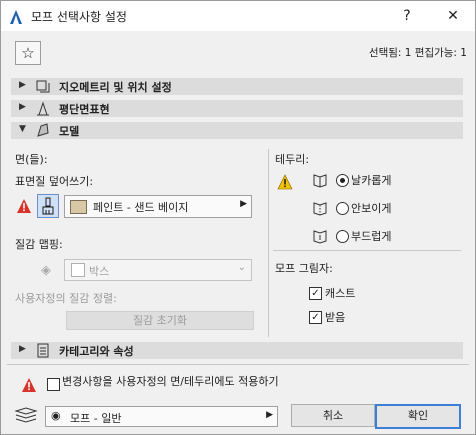  Describe the element at coordinates (315, 317) in the screenshot. I see `receive-shadow-checkbox: ✓` at that location.